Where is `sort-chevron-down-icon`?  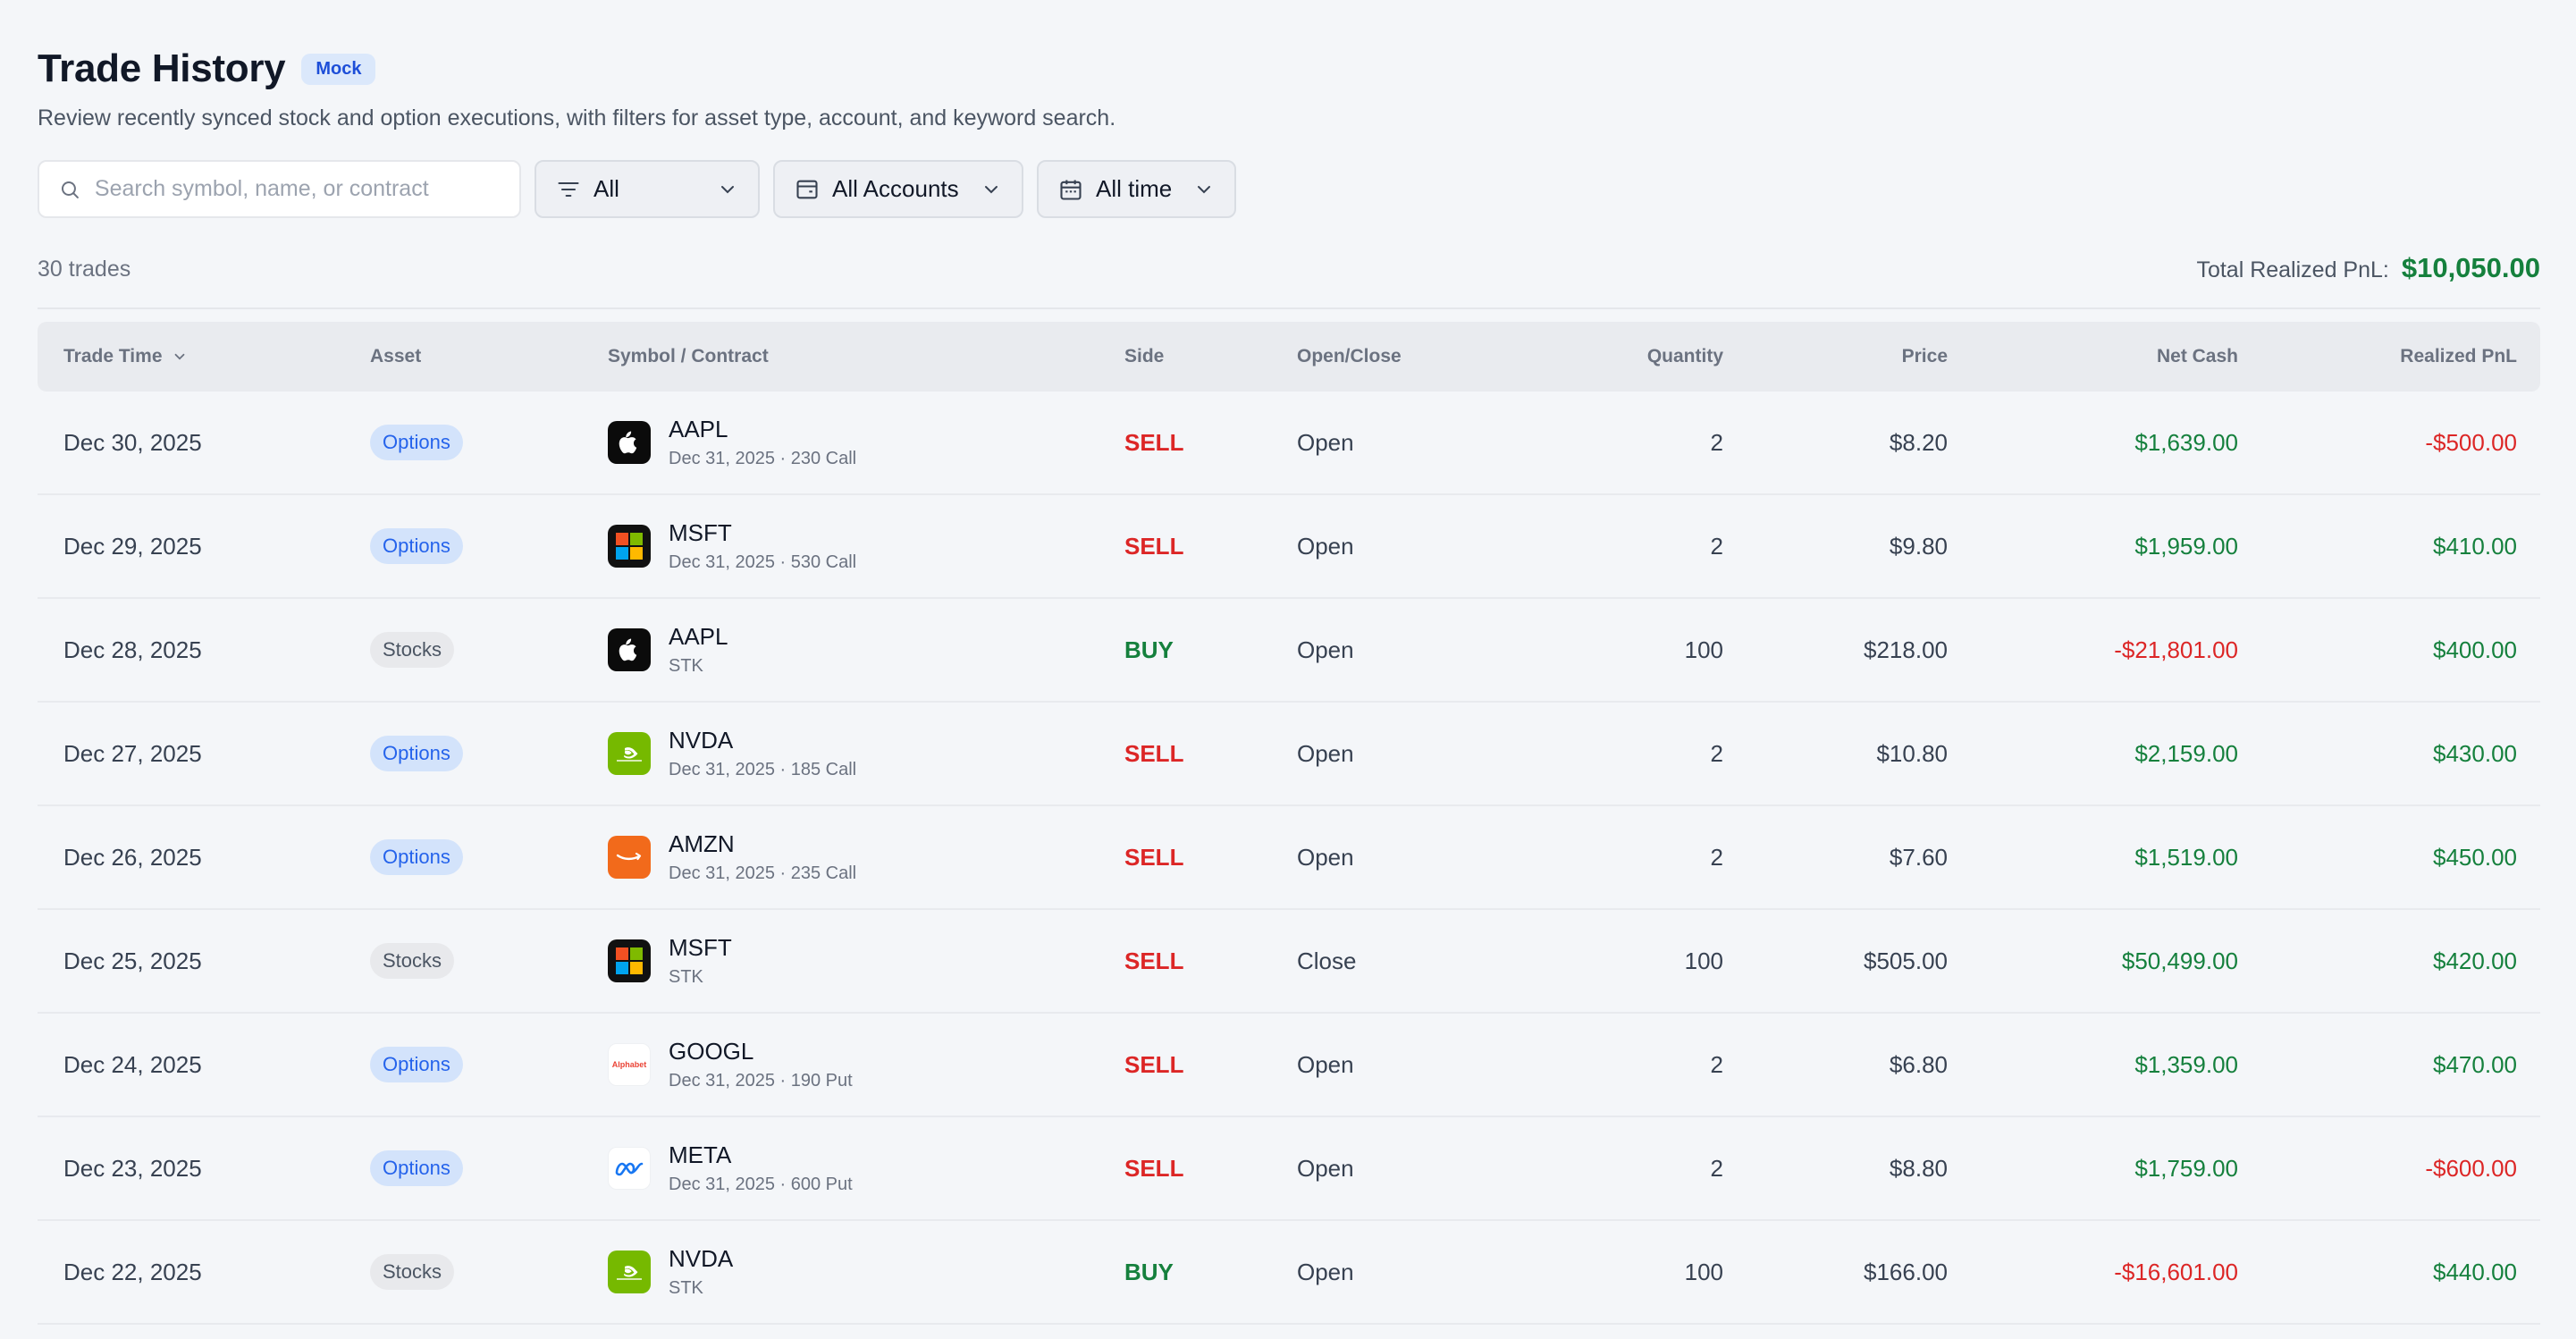
sort-chevron-down-icon is located at coordinates (179, 356).